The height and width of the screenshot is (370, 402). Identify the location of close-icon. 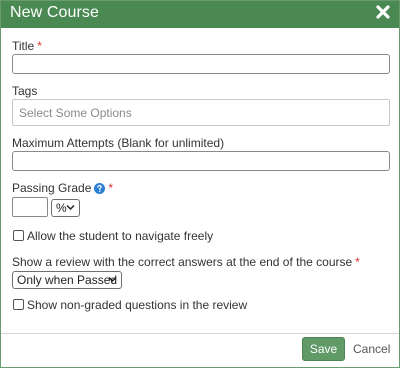
(383, 12).